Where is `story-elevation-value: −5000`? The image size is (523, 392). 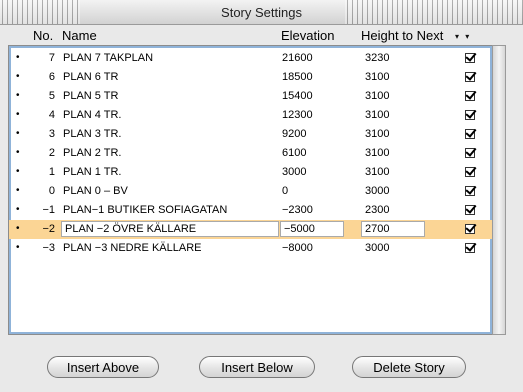
story-elevation-value: −5000 is located at coordinates (299, 229).